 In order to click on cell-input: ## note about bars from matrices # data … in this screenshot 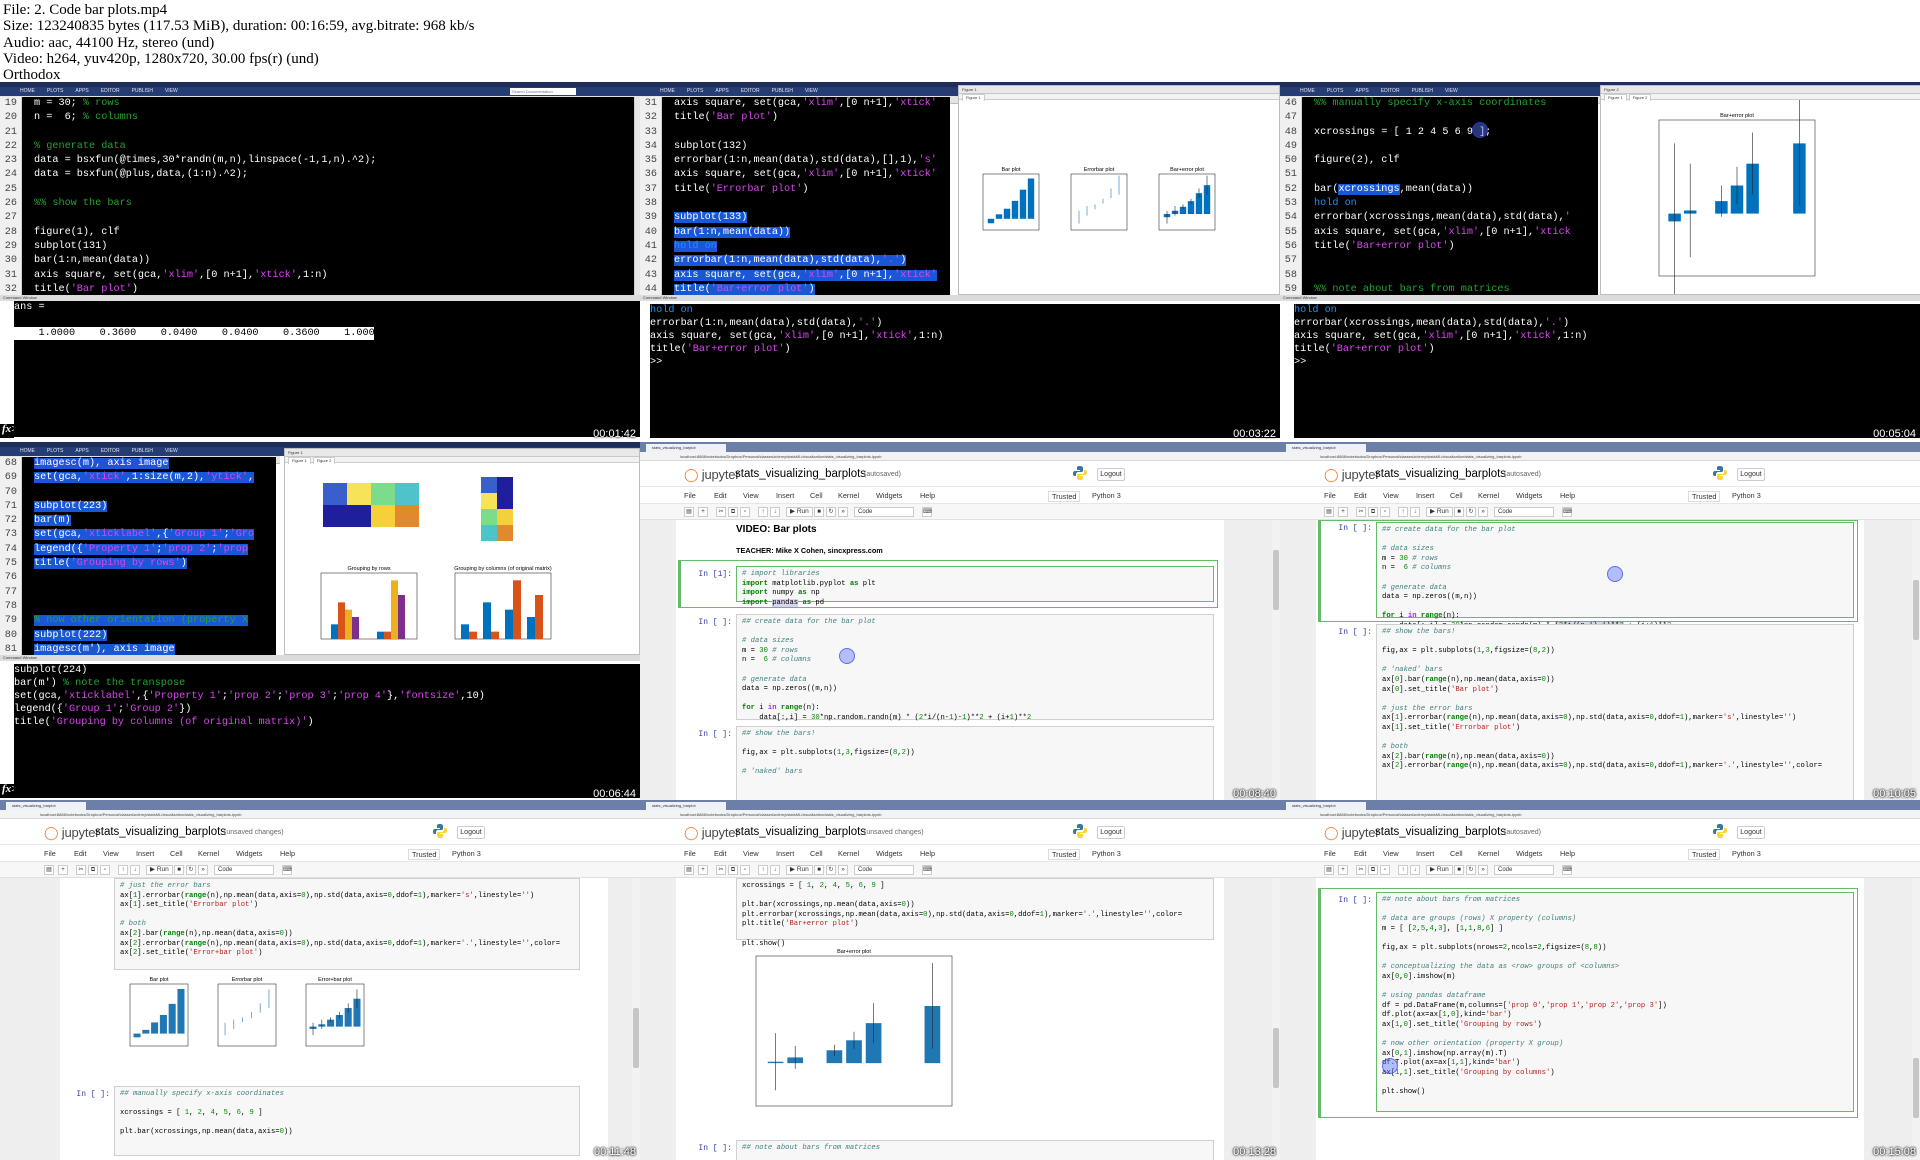, I will do `click(1615, 1002)`.